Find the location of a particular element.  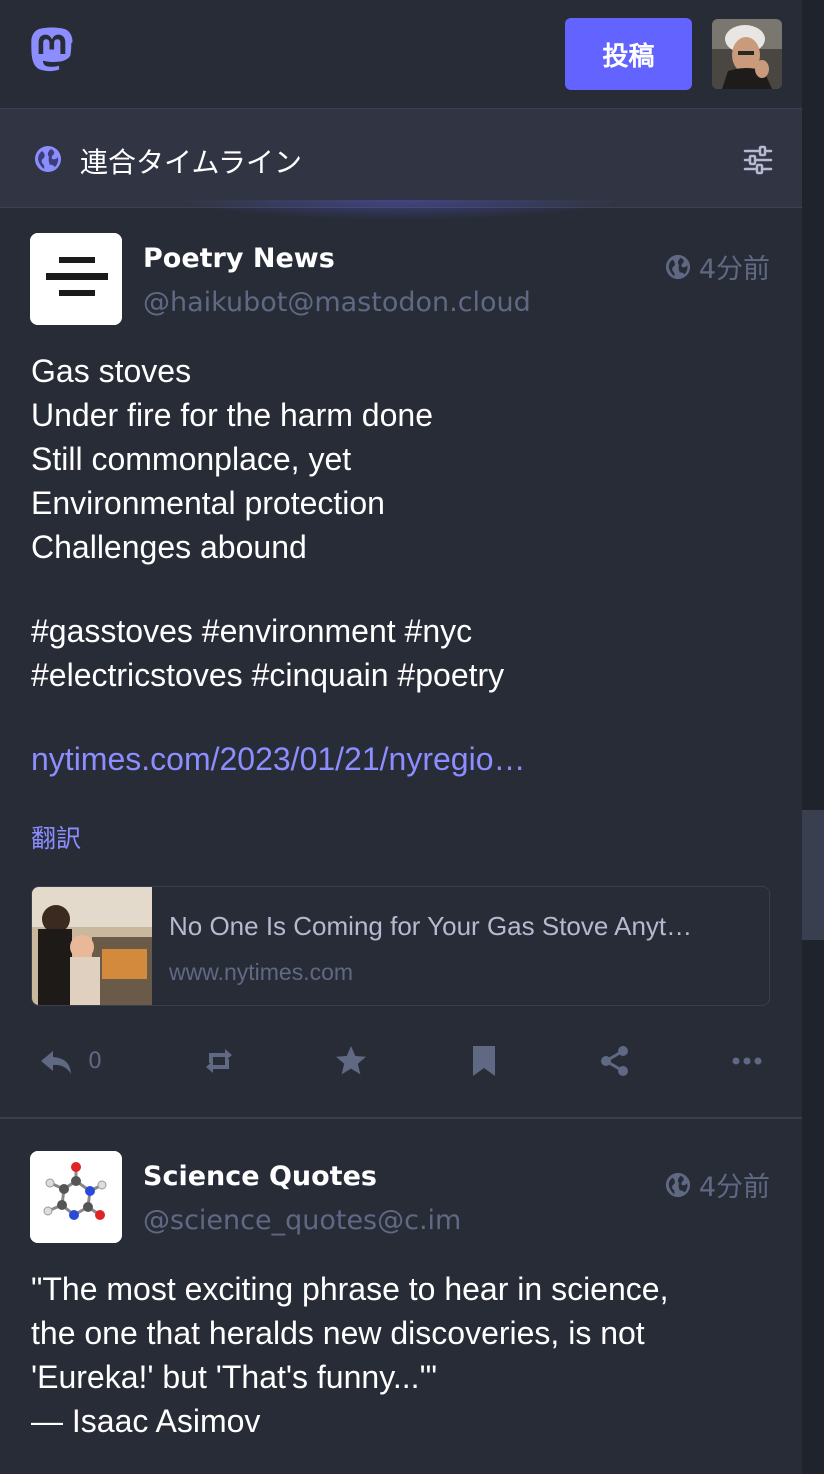

bookmark-icon is located at coordinates (484, 1061).